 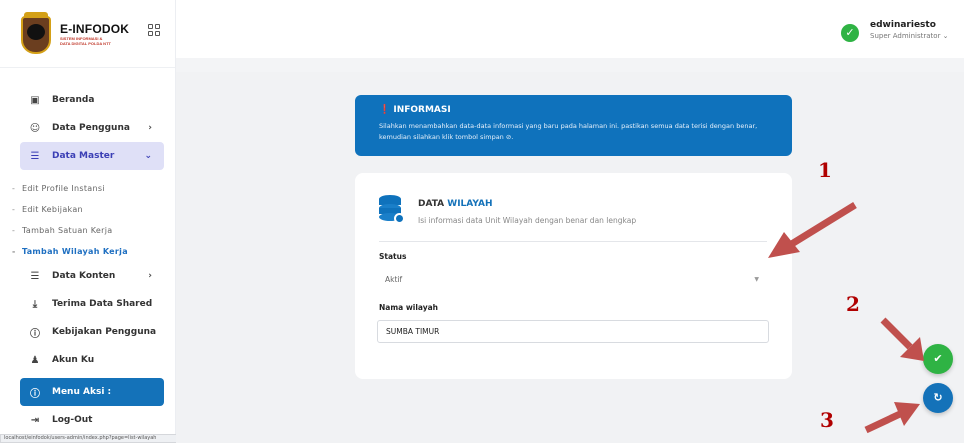 I want to click on caret-down-icon: ▼, so click(x=756, y=279).